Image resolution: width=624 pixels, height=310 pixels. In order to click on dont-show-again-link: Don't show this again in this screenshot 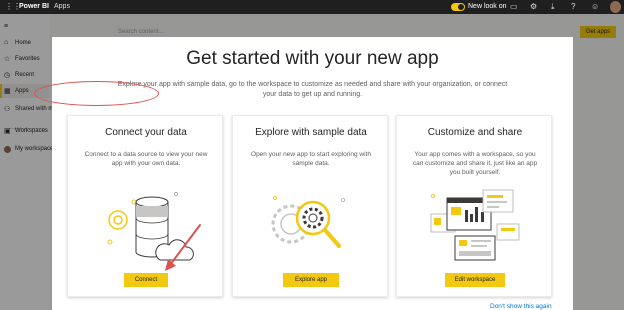, I will do `click(521, 306)`.